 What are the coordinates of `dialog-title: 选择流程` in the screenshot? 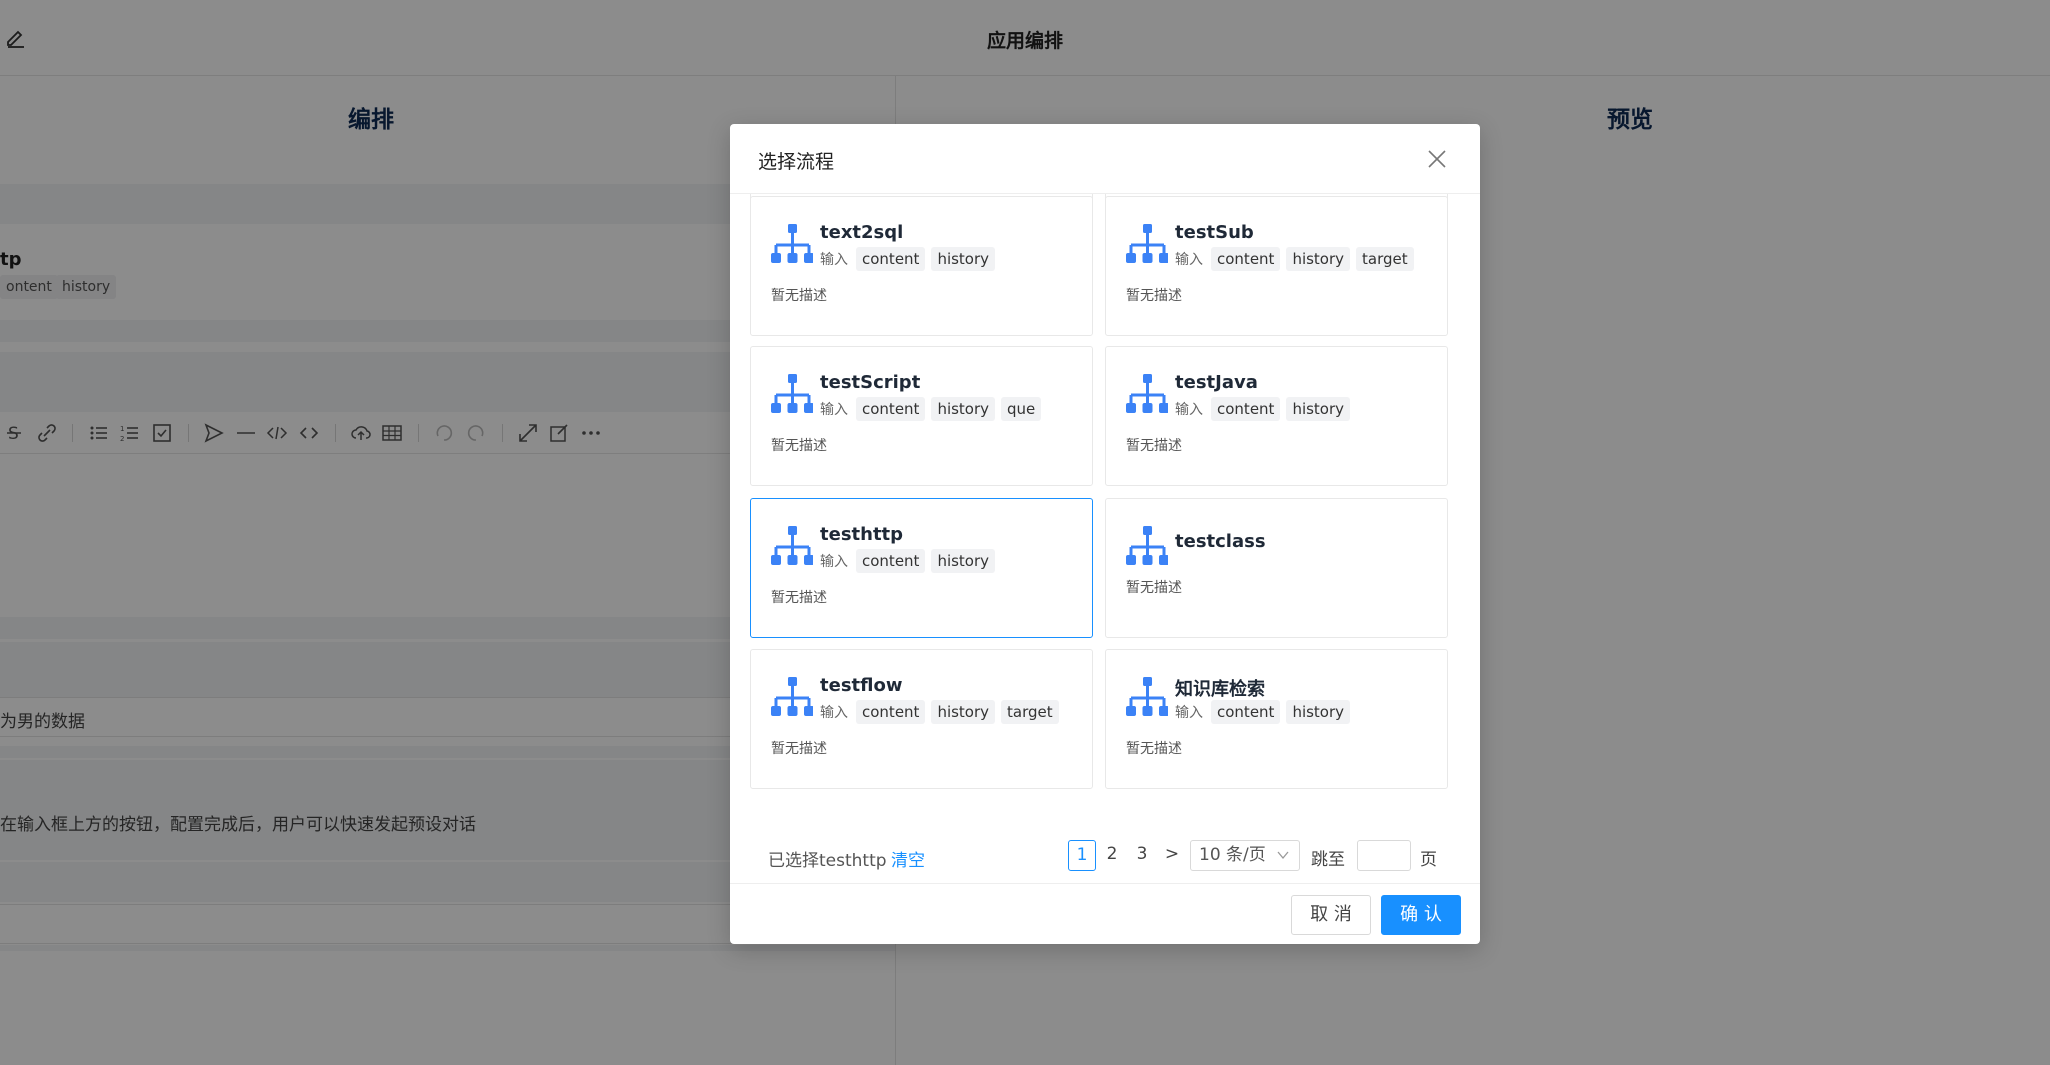 It's located at (796, 162).